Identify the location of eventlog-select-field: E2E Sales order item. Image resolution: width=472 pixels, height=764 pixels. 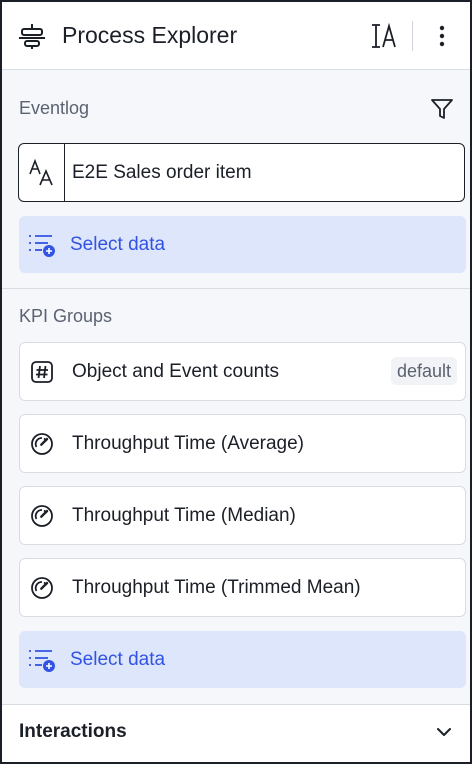
(241, 172).